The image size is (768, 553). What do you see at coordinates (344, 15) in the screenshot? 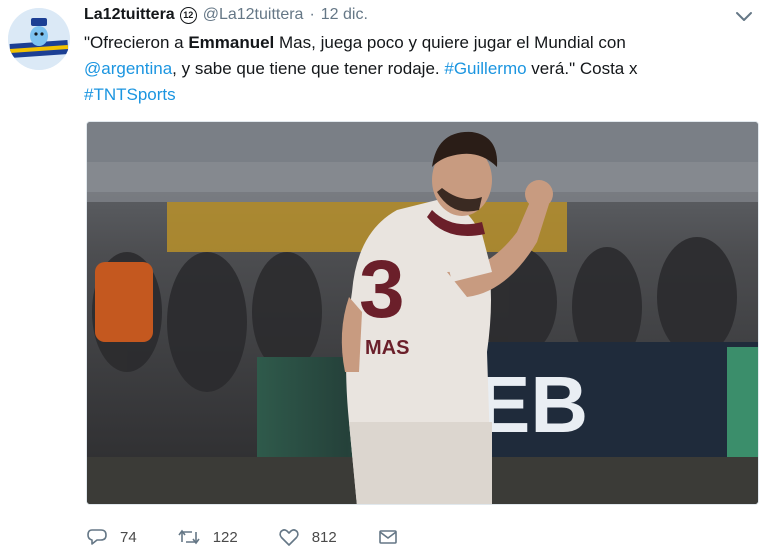
I see `timestamp: 12 dic.` at bounding box center [344, 15].